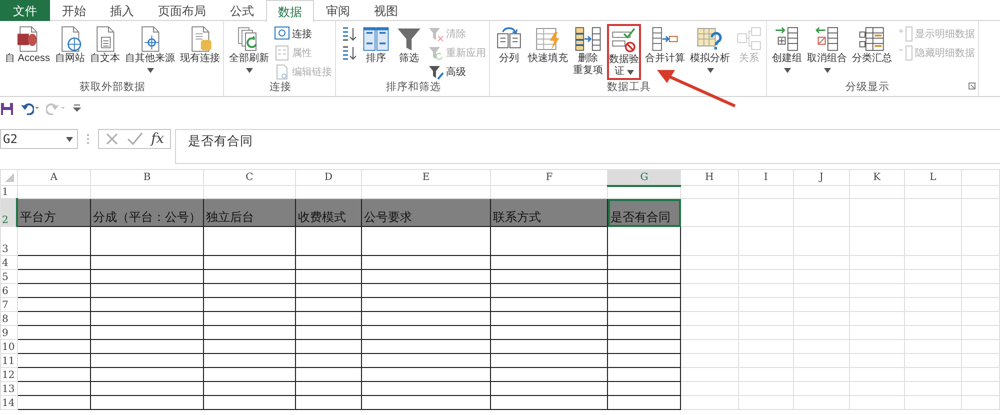  What do you see at coordinates (303, 34) in the screenshot?
I see `ribbon-button: 连接` at bounding box center [303, 34].